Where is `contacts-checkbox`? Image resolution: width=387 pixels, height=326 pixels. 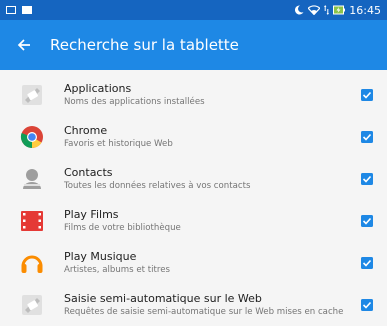 contacts-checkbox is located at coordinates (367, 179).